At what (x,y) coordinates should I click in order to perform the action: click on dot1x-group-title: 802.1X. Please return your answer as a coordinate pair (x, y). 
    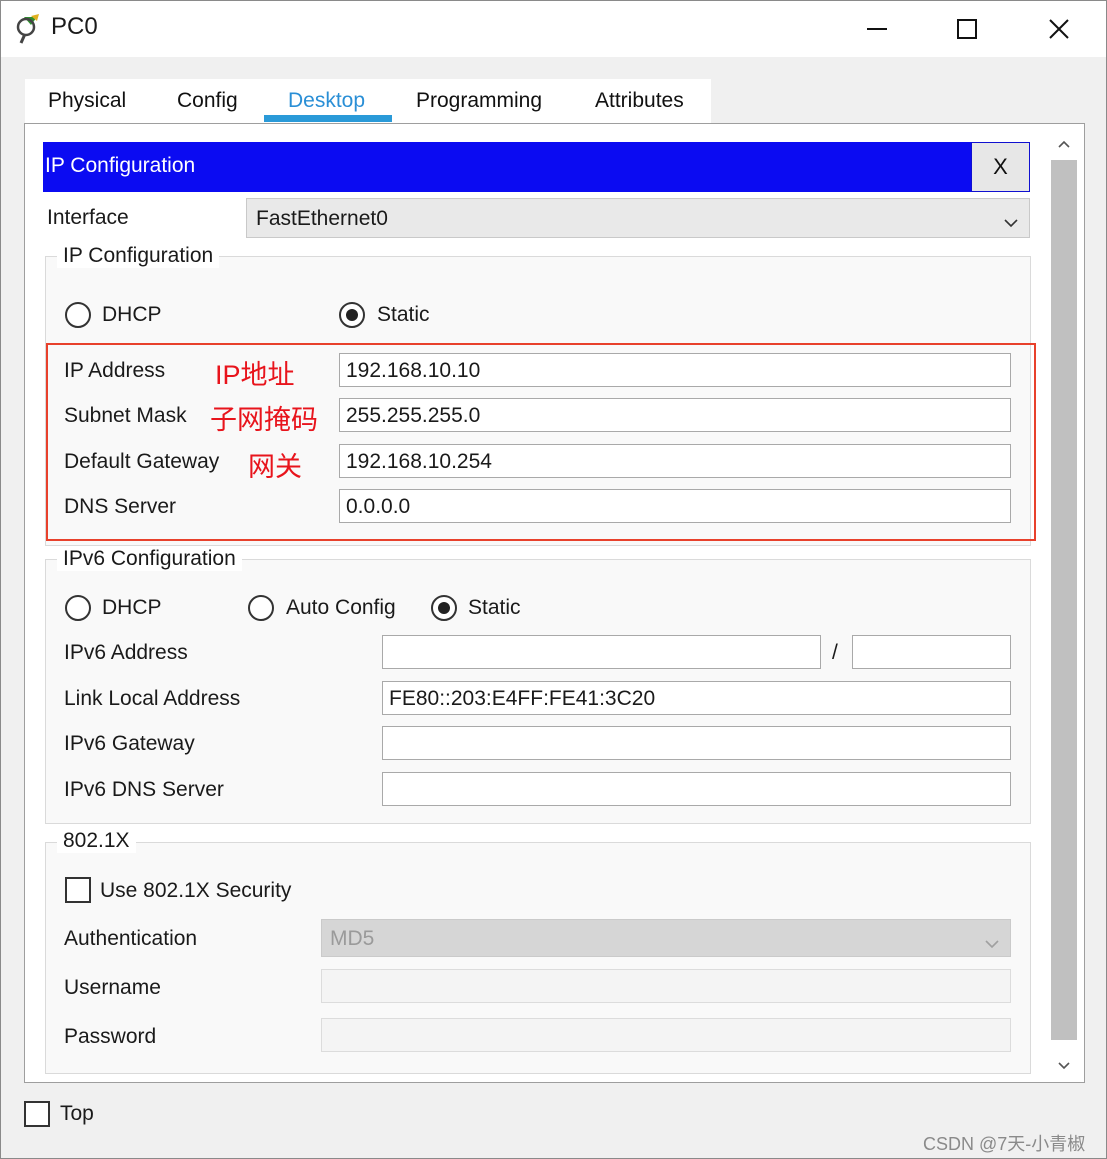
    Looking at the image, I should click on (96, 841).